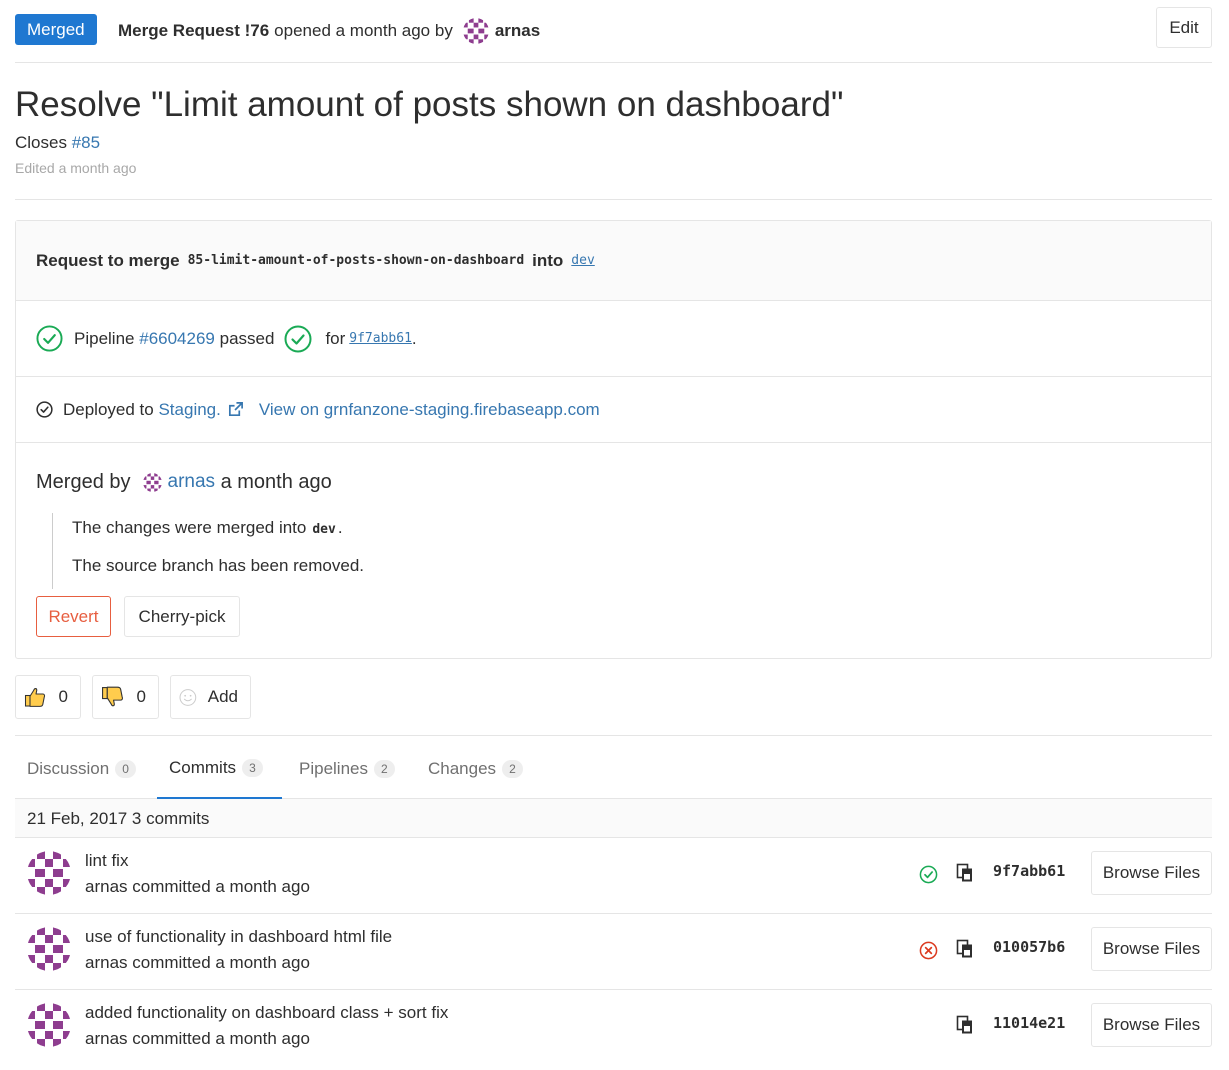 This screenshot has height=1070, width=1229. Describe the element at coordinates (113, 696) in the screenshot. I see `thumbs-down-icon` at that location.